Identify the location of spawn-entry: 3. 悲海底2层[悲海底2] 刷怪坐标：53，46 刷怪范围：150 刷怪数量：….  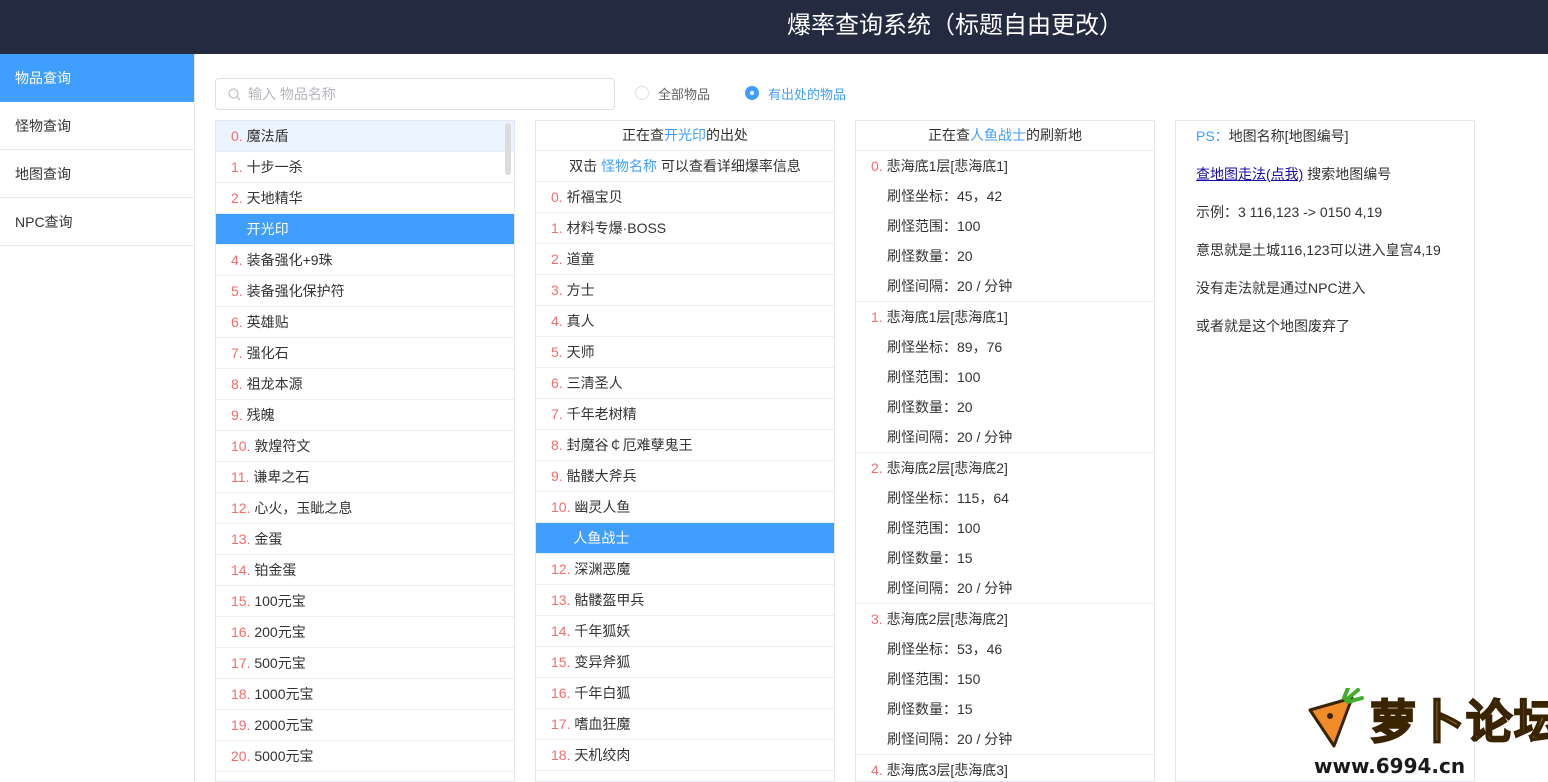
(1005, 679).